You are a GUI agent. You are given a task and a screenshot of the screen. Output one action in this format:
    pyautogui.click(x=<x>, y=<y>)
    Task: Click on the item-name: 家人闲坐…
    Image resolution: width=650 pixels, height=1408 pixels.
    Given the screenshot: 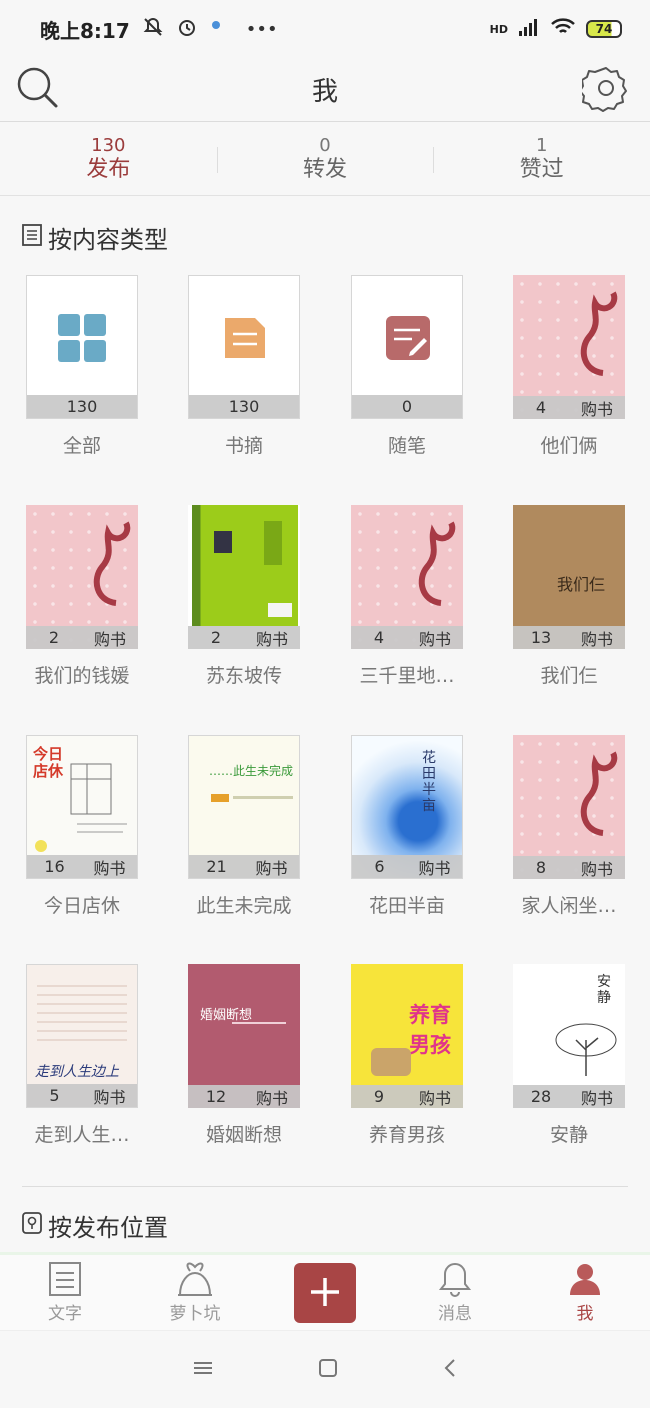 What is the action you would take?
    pyautogui.click(x=569, y=906)
    